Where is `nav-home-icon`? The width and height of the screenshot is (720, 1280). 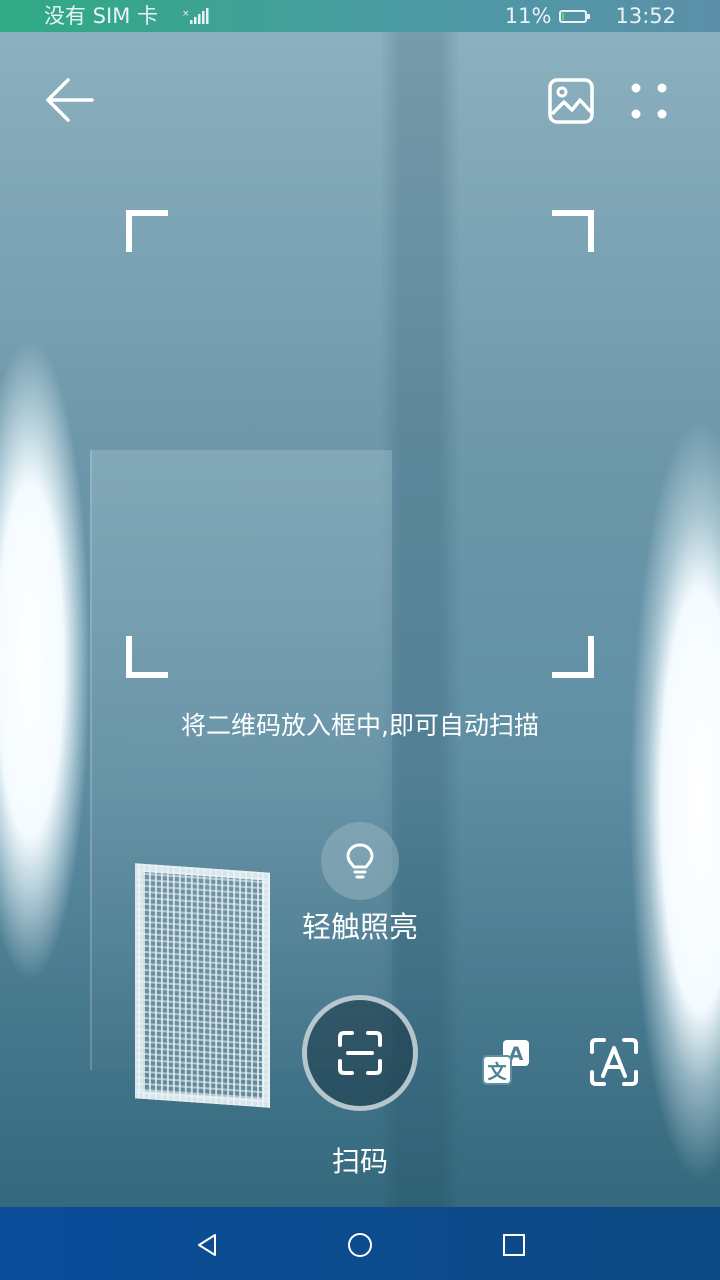
nav-home-icon is located at coordinates (360, 1245).